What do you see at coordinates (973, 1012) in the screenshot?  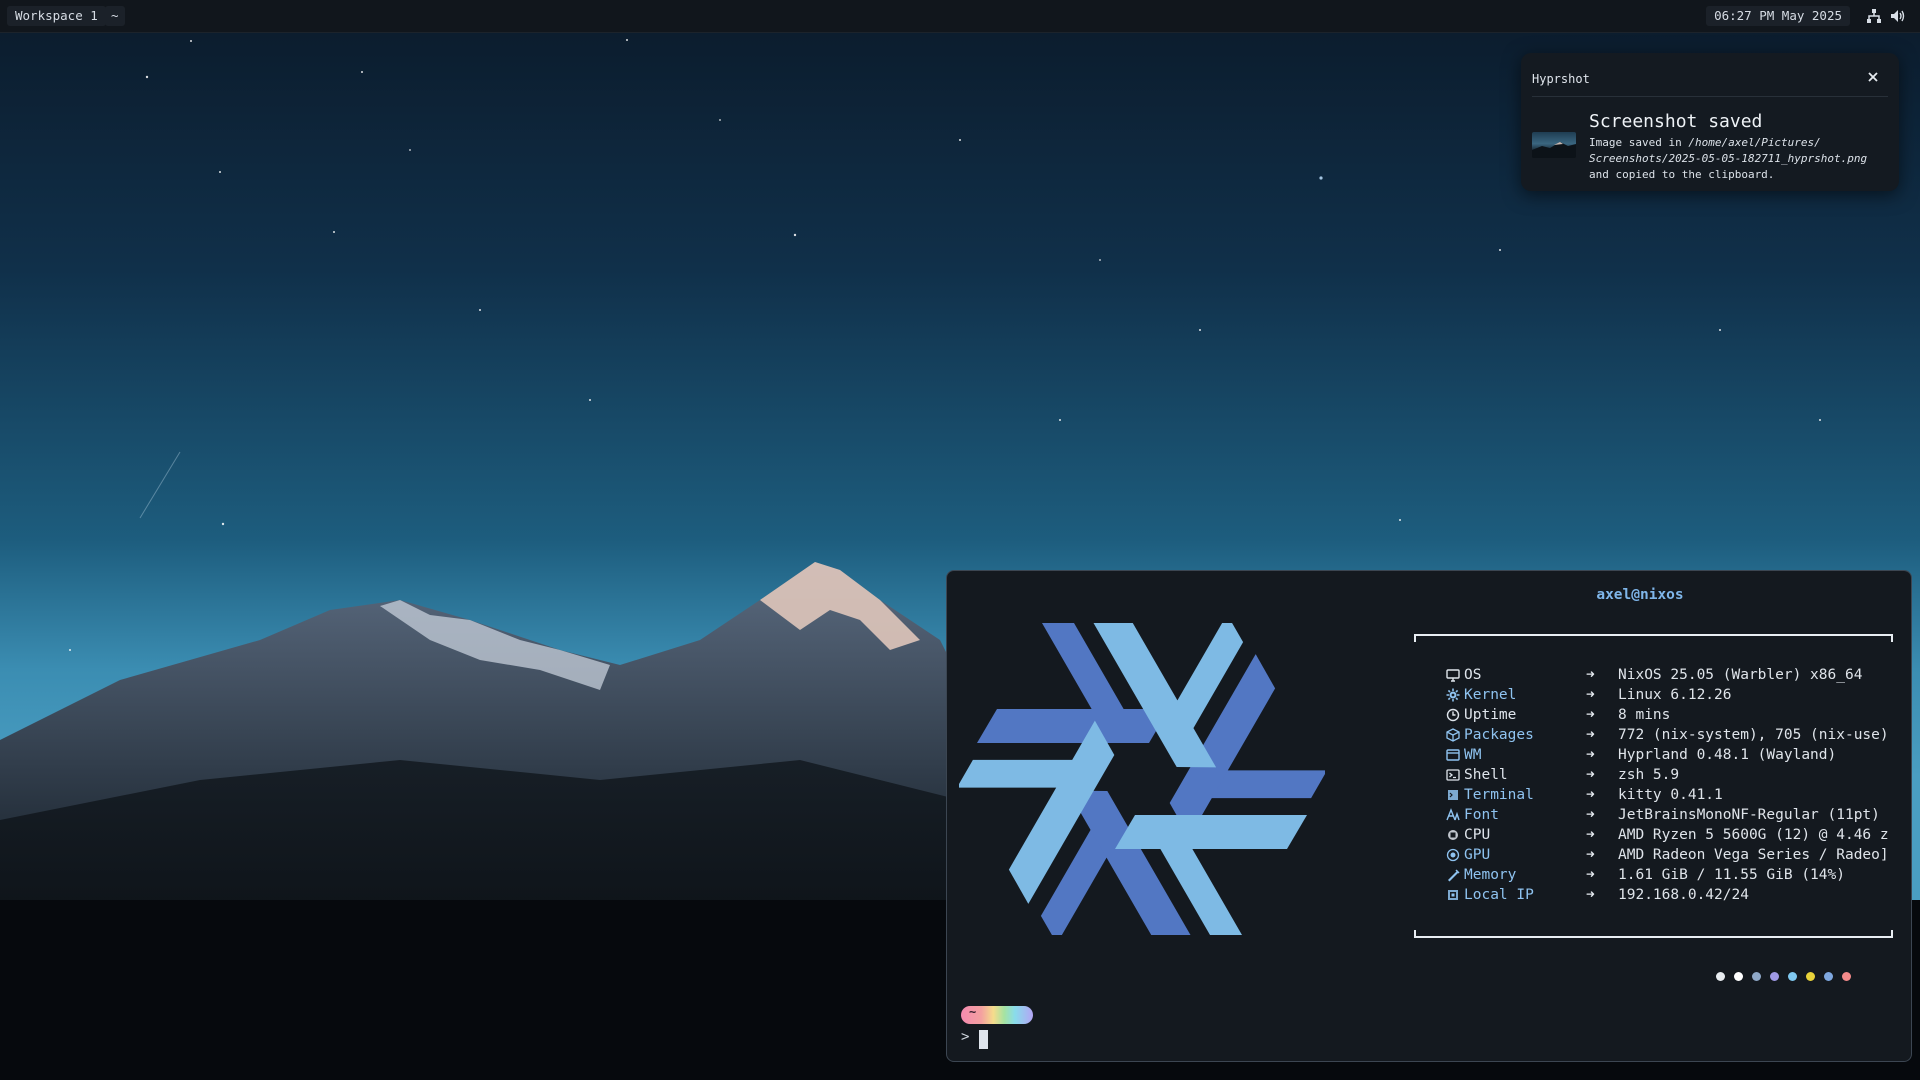 I see `prompt-directory: ~` at bounding box center [973, 1012].